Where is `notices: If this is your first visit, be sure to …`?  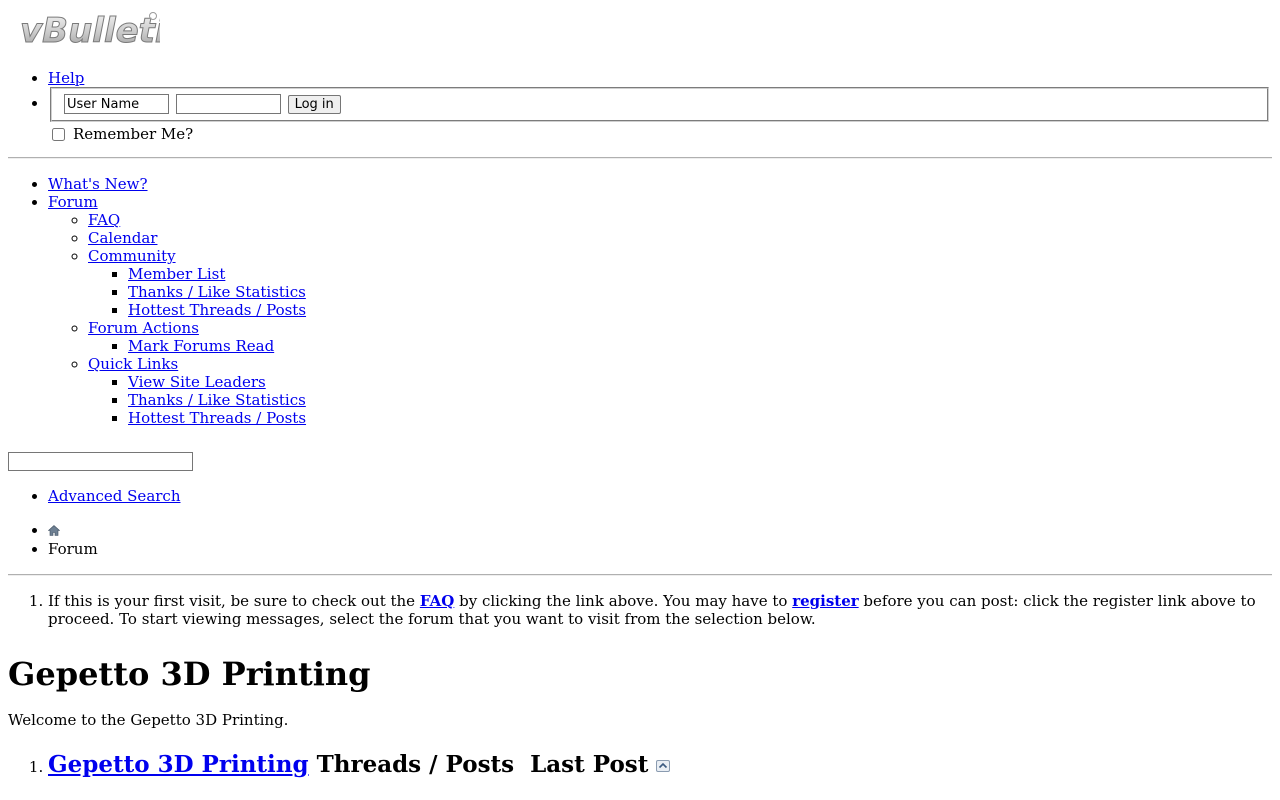
notices: If this is your first visit, be sure to … is located at coordinates (640, 610).